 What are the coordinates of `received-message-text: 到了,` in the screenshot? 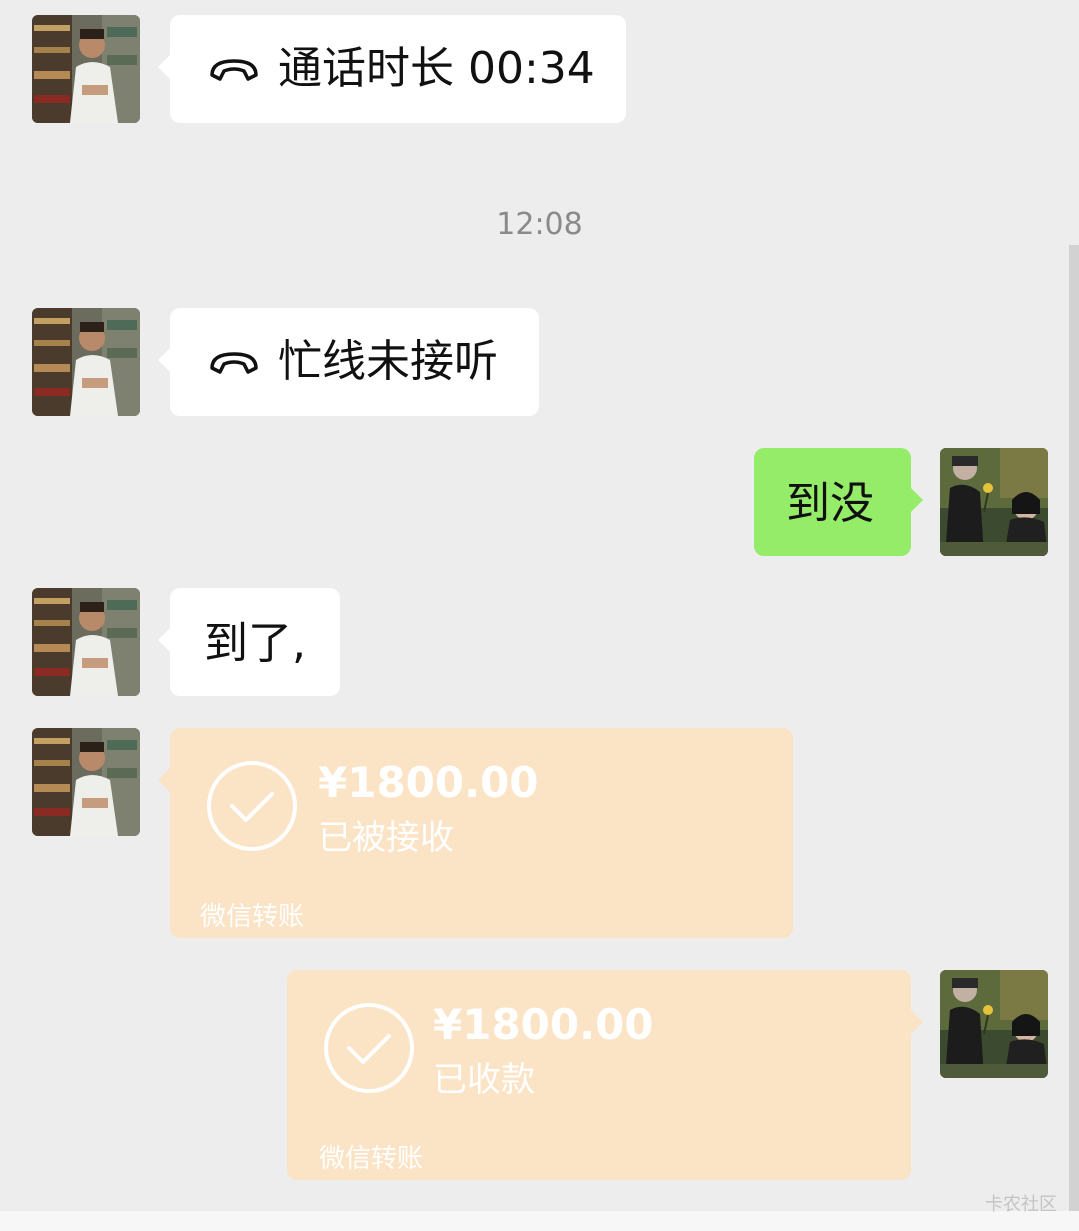 It's located at (255, 643).